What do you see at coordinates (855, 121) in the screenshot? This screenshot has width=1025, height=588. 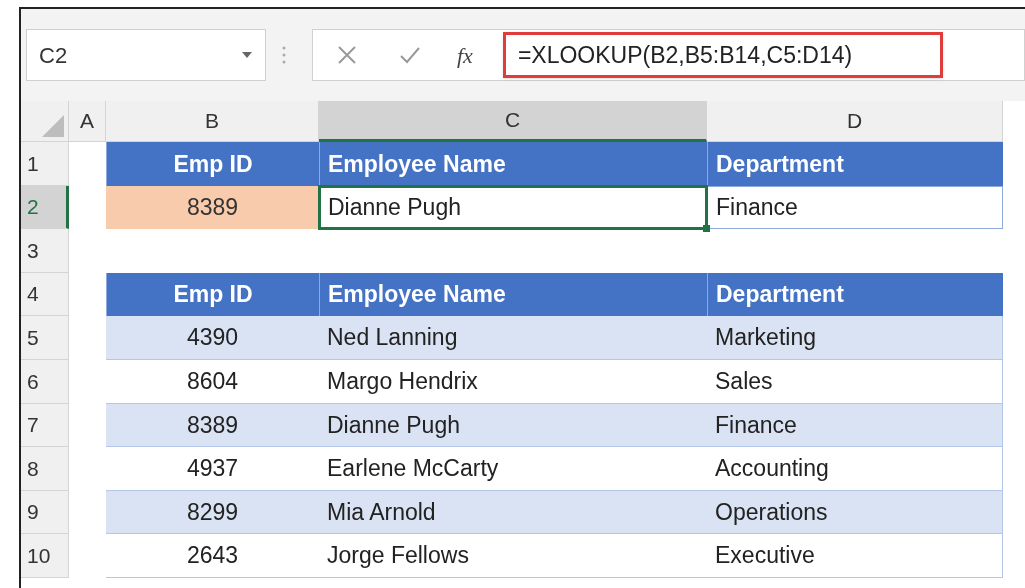 I see `column-header: D` at bounding box center [855, 121].